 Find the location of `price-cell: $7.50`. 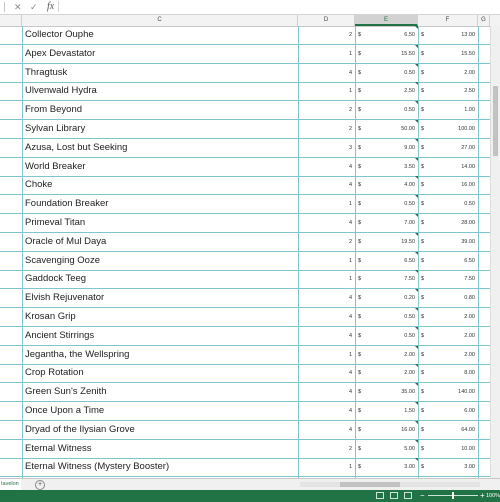

price-cell: $7.50 is located at coordinates (386, 279).